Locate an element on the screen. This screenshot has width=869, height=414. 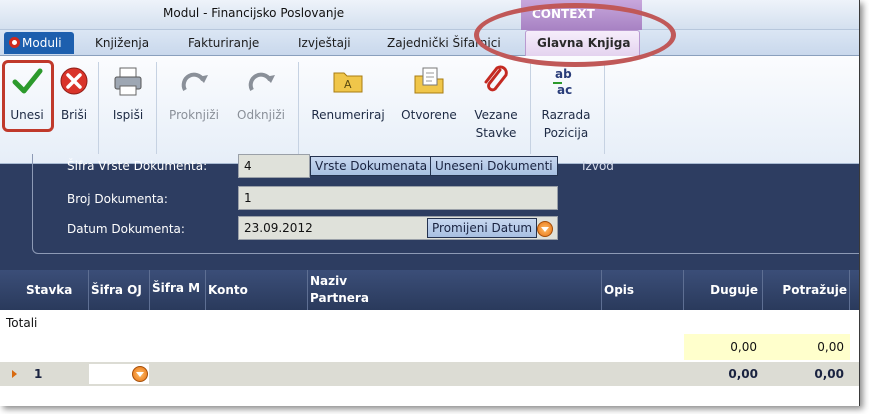
paperclip-icon is located at coordinates (496, 78).